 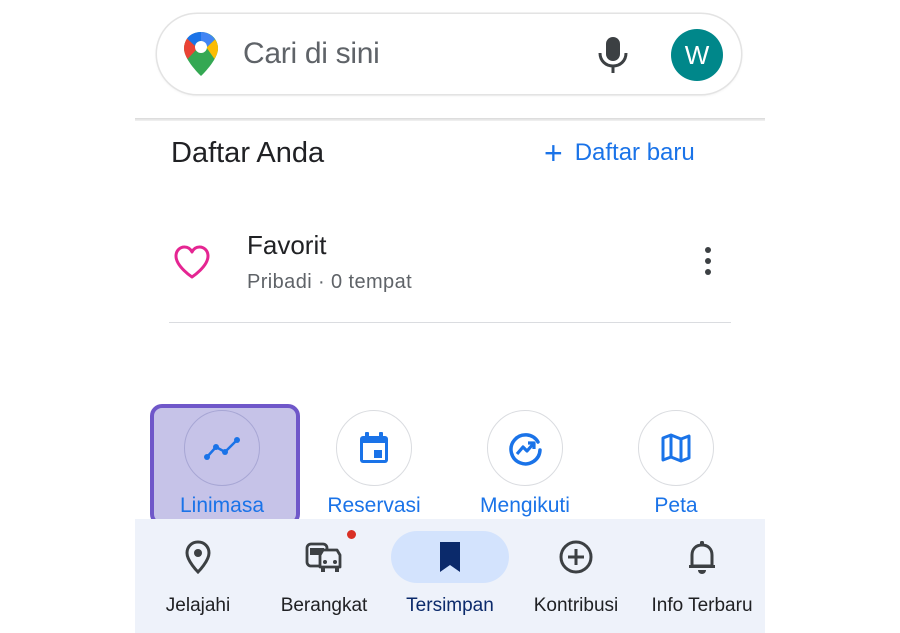 I want to click on search-bar: Cari di sini W, so click(x=449, y=54).